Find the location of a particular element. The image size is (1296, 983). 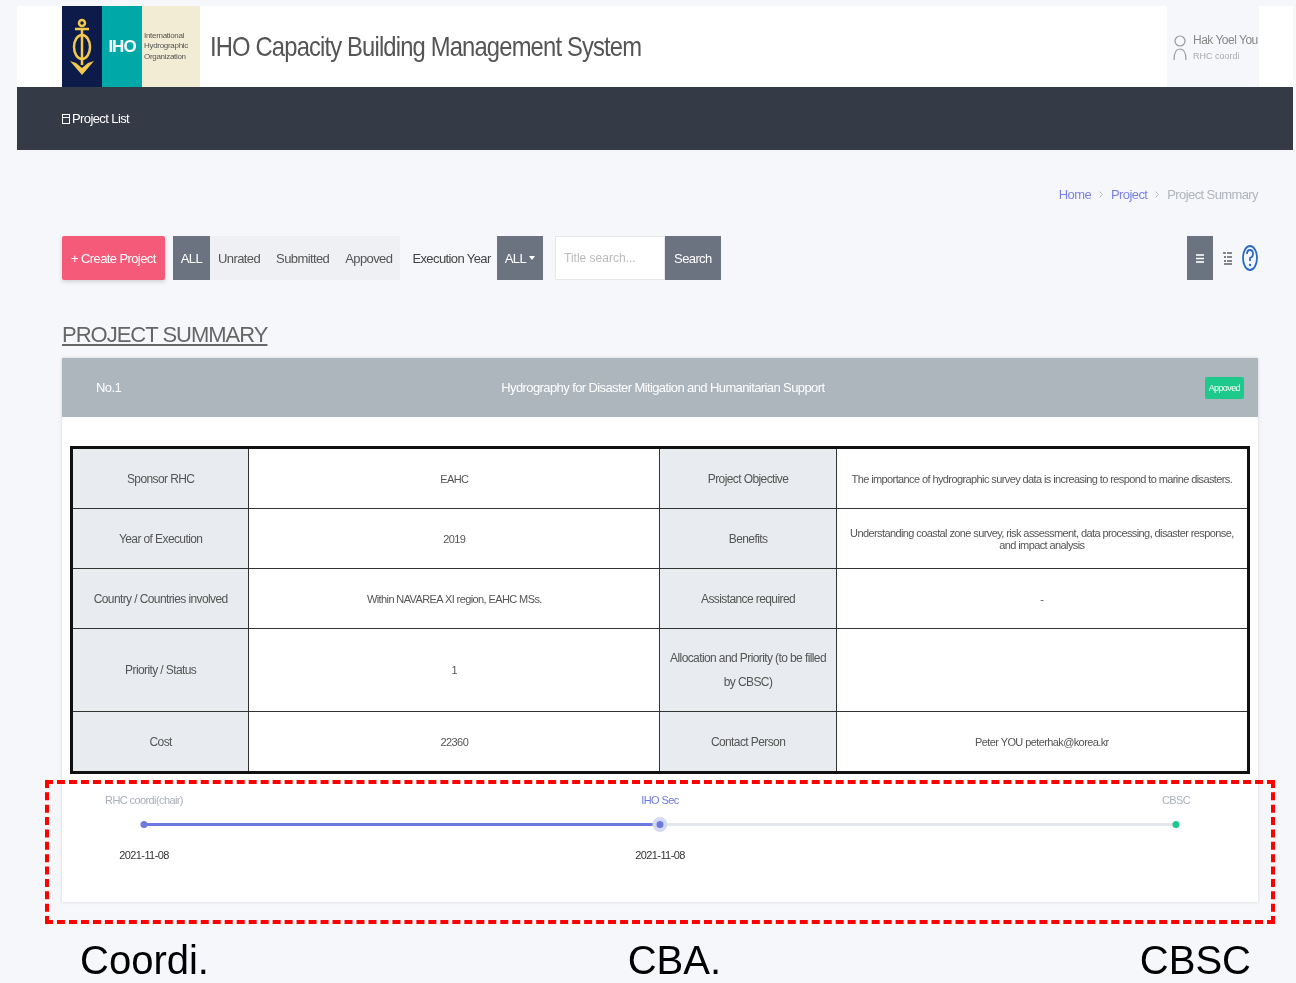

row-value: EAHC is located at coordinates (454, 478).